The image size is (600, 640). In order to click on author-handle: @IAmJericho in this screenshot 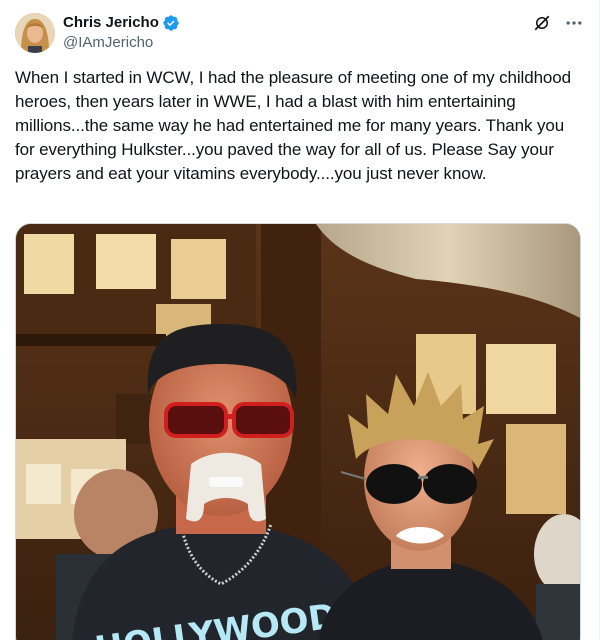, I will do `click(121, 43)`.